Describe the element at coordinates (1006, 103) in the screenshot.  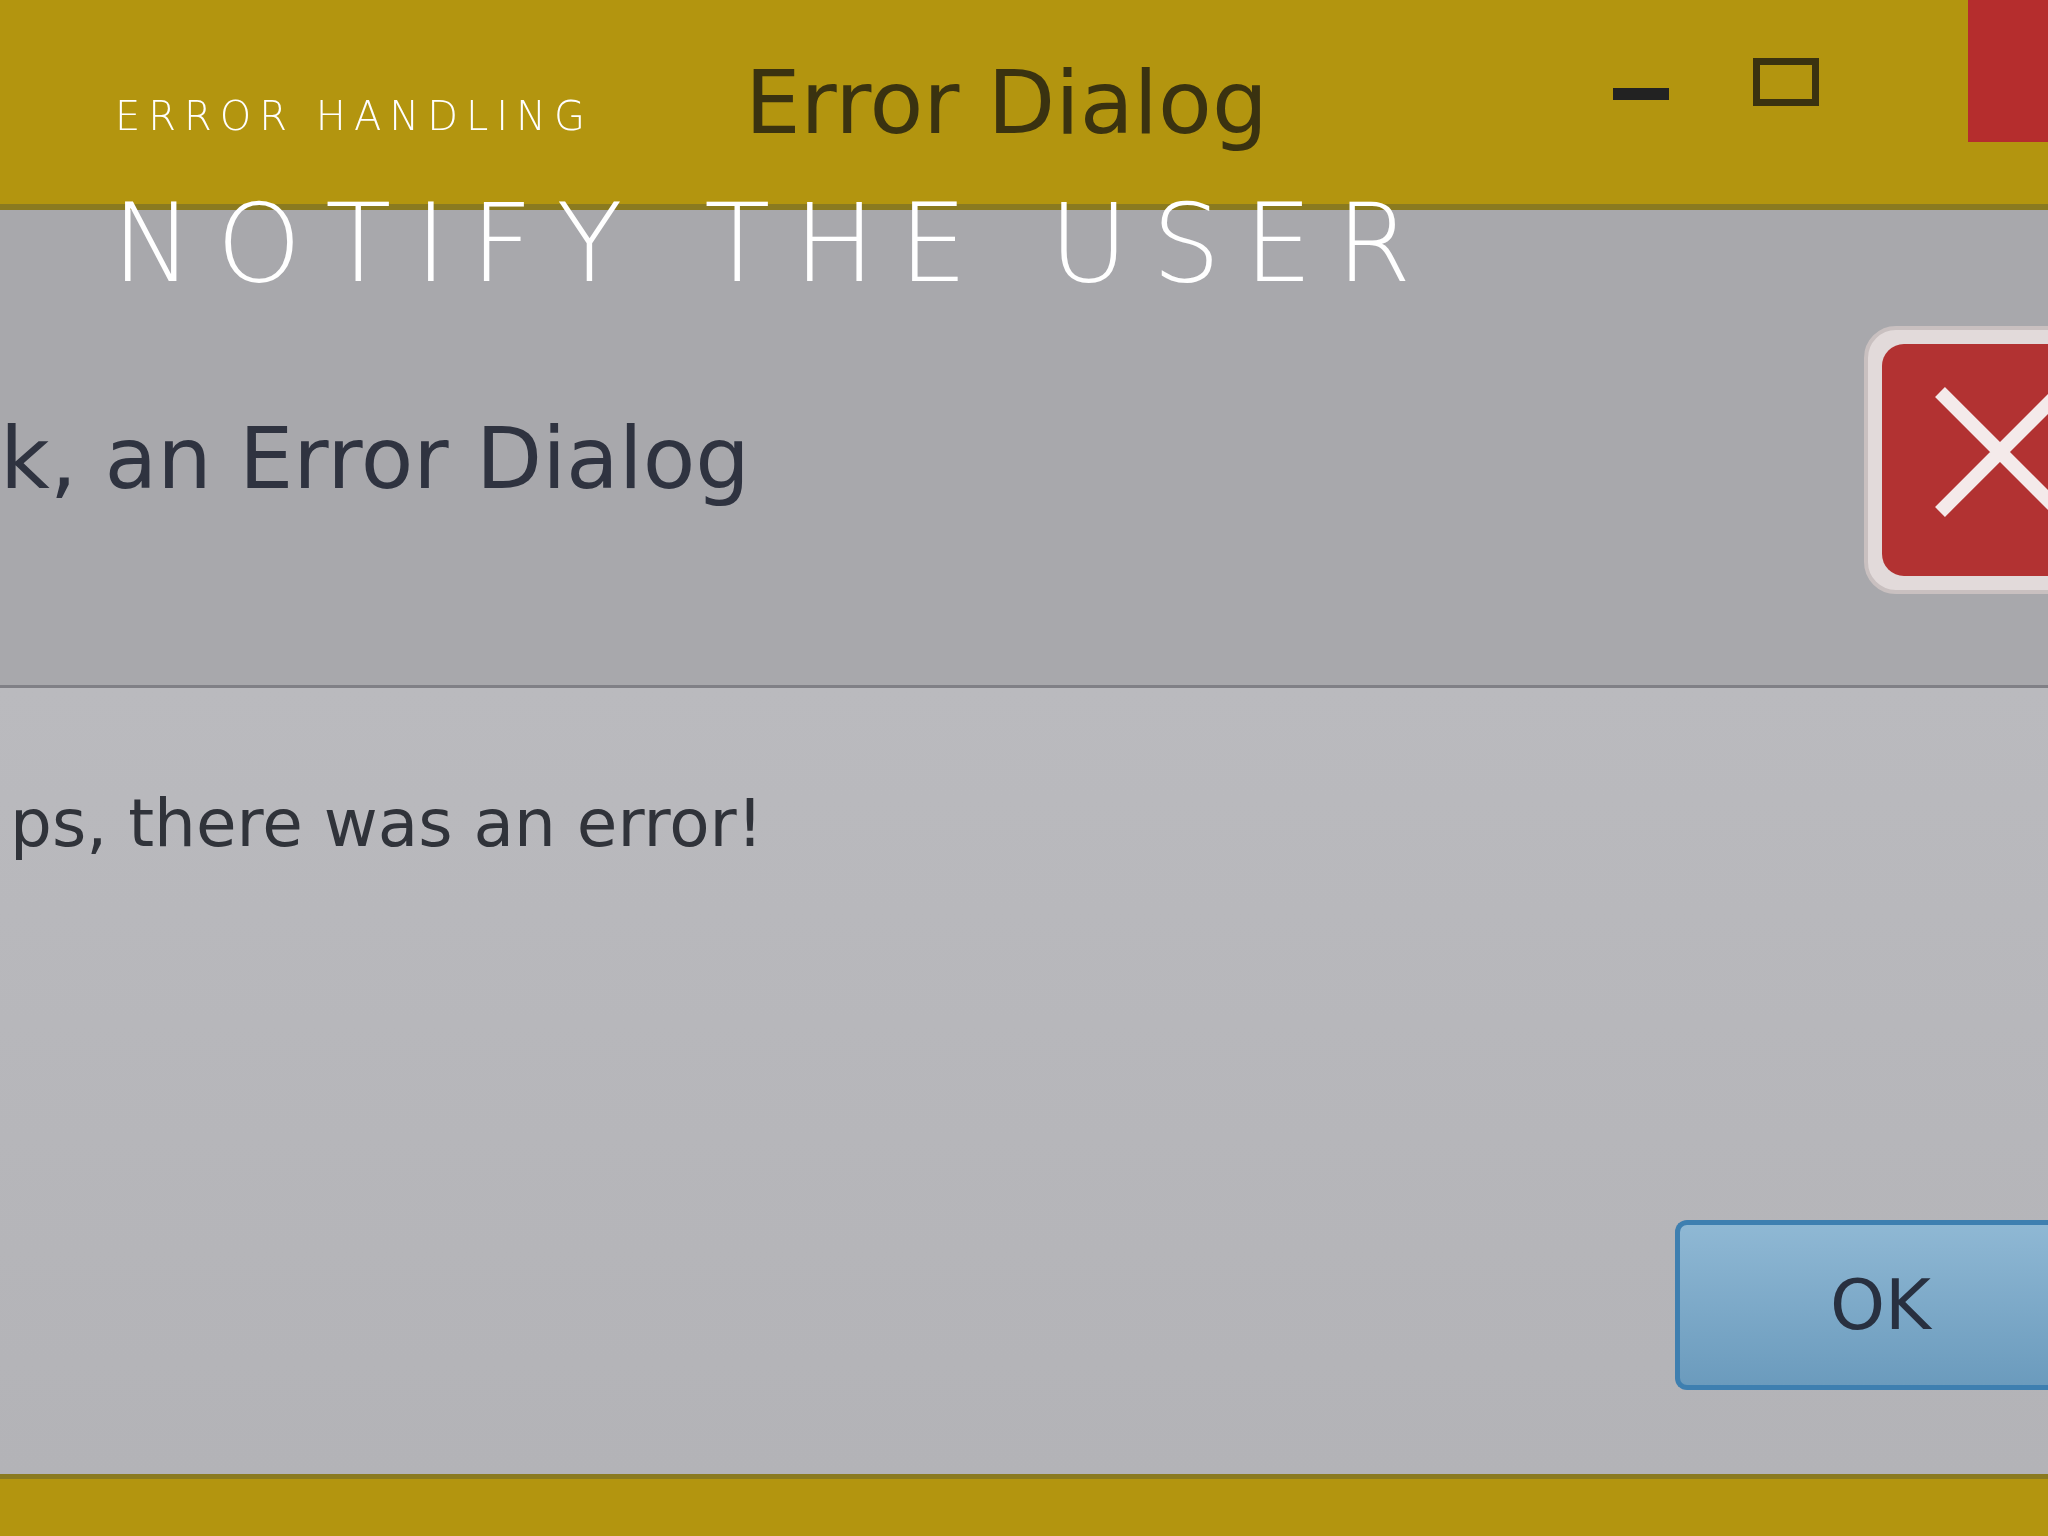
I see `window-title: Error Dialog` at that location.